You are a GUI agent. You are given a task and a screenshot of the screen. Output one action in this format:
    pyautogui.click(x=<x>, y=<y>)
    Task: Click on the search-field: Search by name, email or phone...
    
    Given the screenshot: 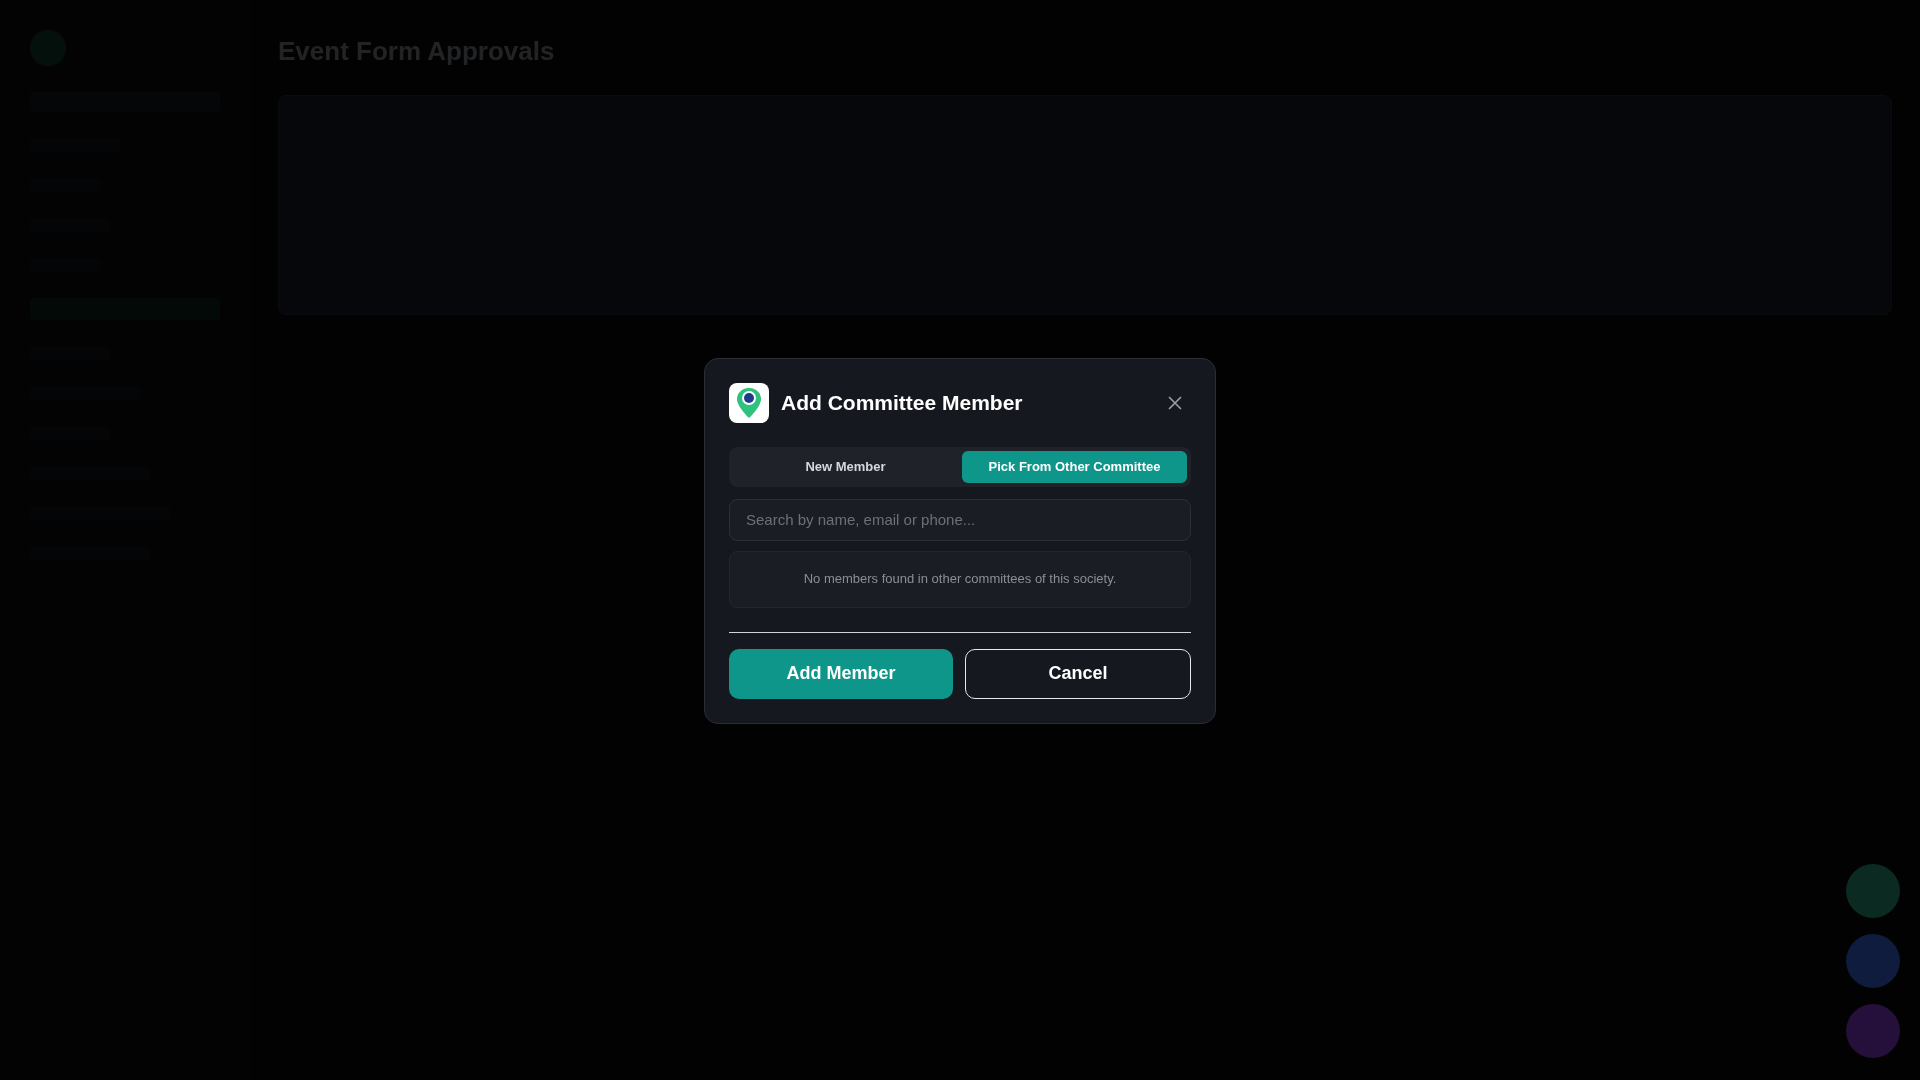 What is the action you would take?
    pyautogui.click(x=960, y=519)
    